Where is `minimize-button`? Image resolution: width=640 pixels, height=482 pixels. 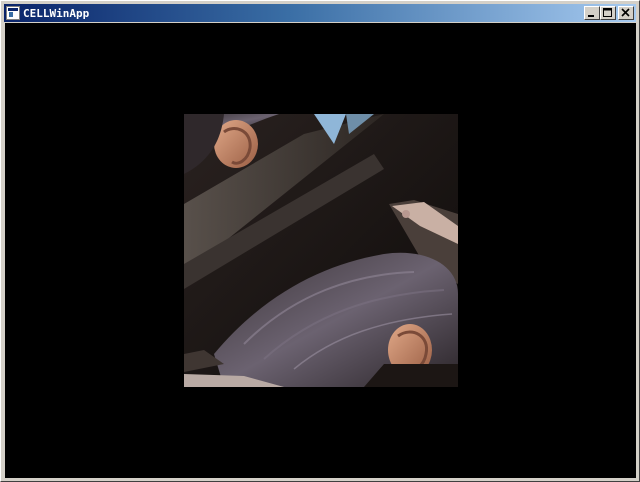
minimize-button is located at coordinates (592, 13).